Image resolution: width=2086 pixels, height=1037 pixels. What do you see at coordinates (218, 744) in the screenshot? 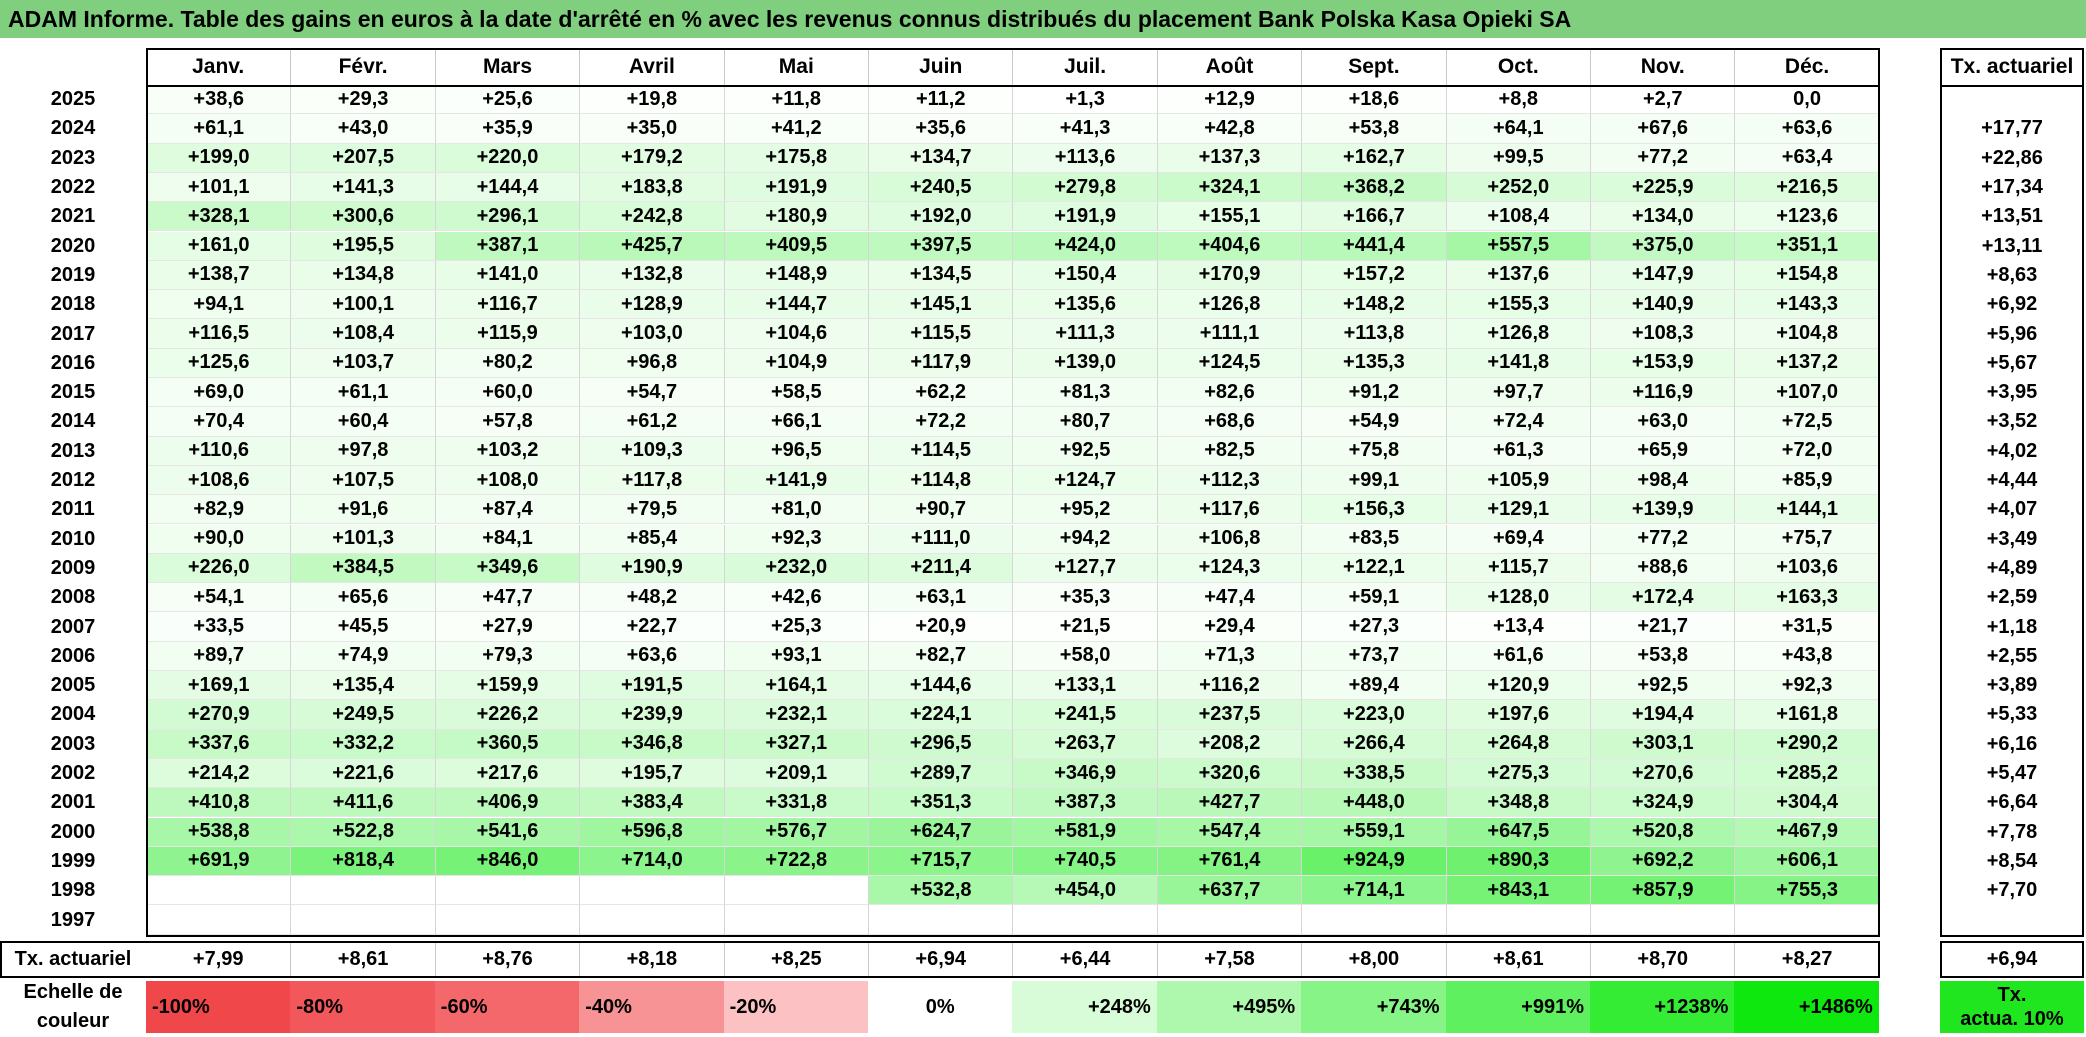
I see `heatmap-cell: +337,6` at bounding box center [218, 744].